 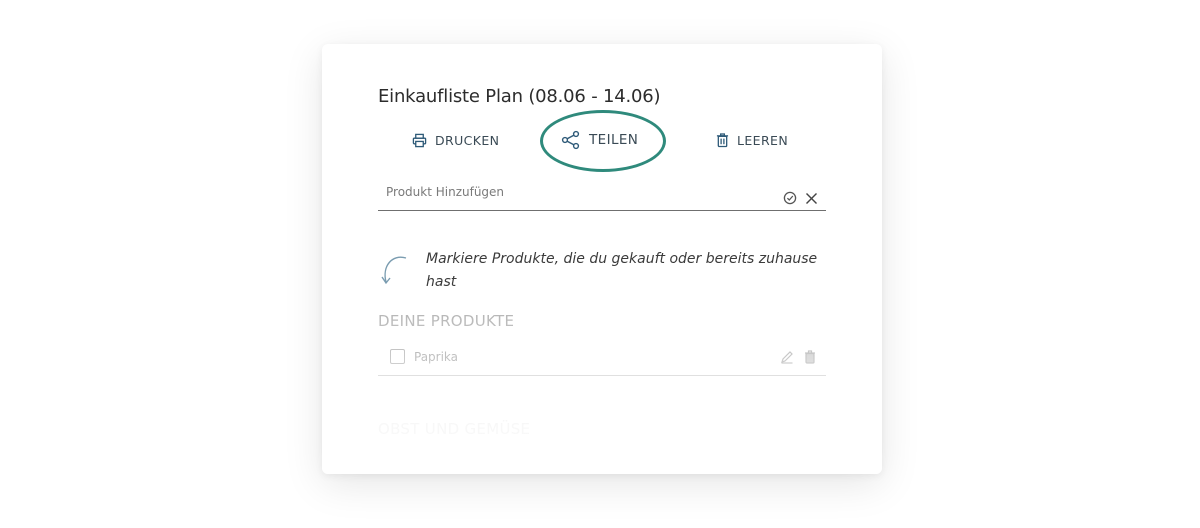 I want to click on share-button: TEILEN, so click(x=599, y=140).